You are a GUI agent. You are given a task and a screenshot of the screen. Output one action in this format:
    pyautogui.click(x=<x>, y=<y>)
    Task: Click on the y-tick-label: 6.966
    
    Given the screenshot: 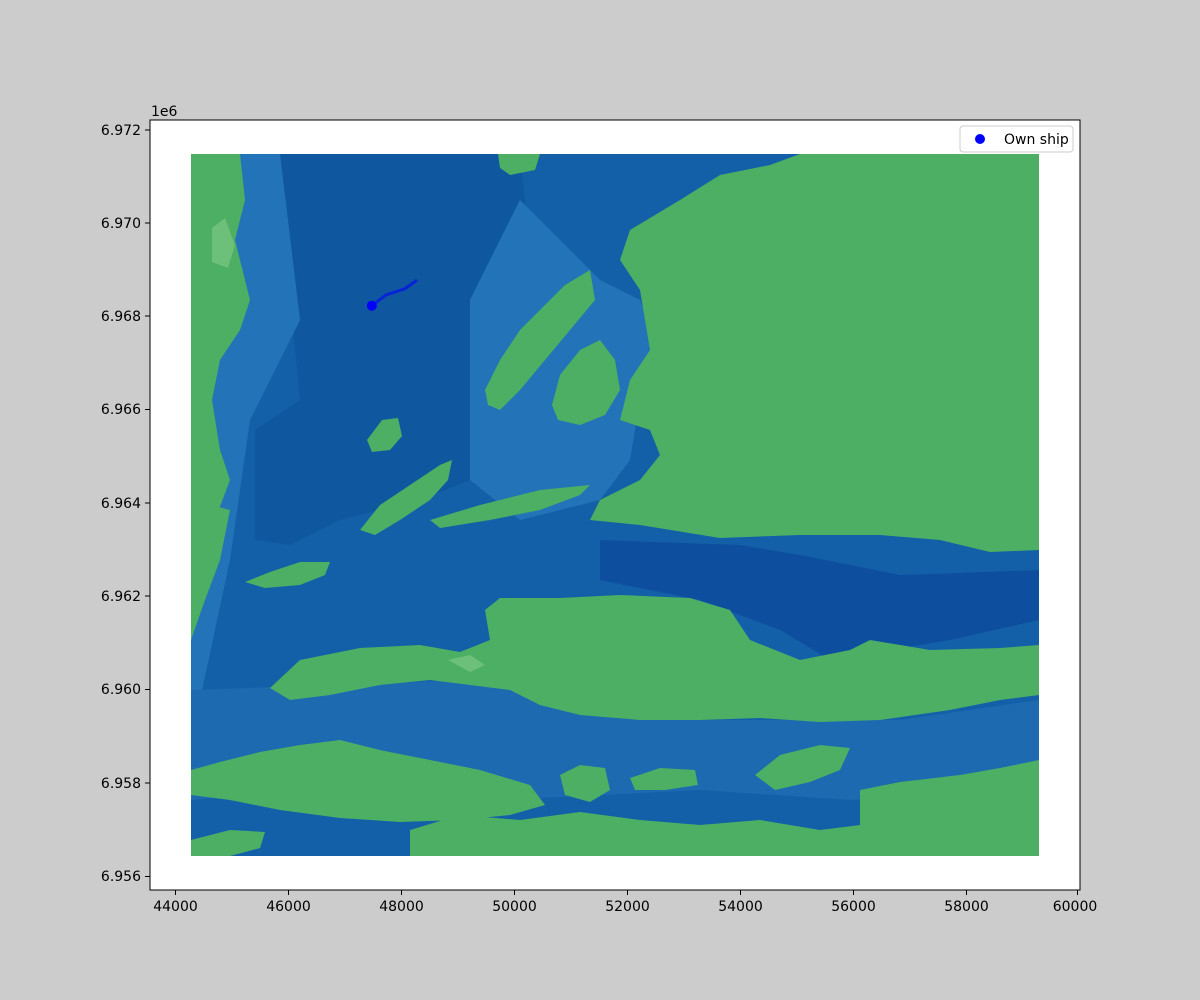 What is the action you would take?
    pyautogui.click(x=121, y=410)
    